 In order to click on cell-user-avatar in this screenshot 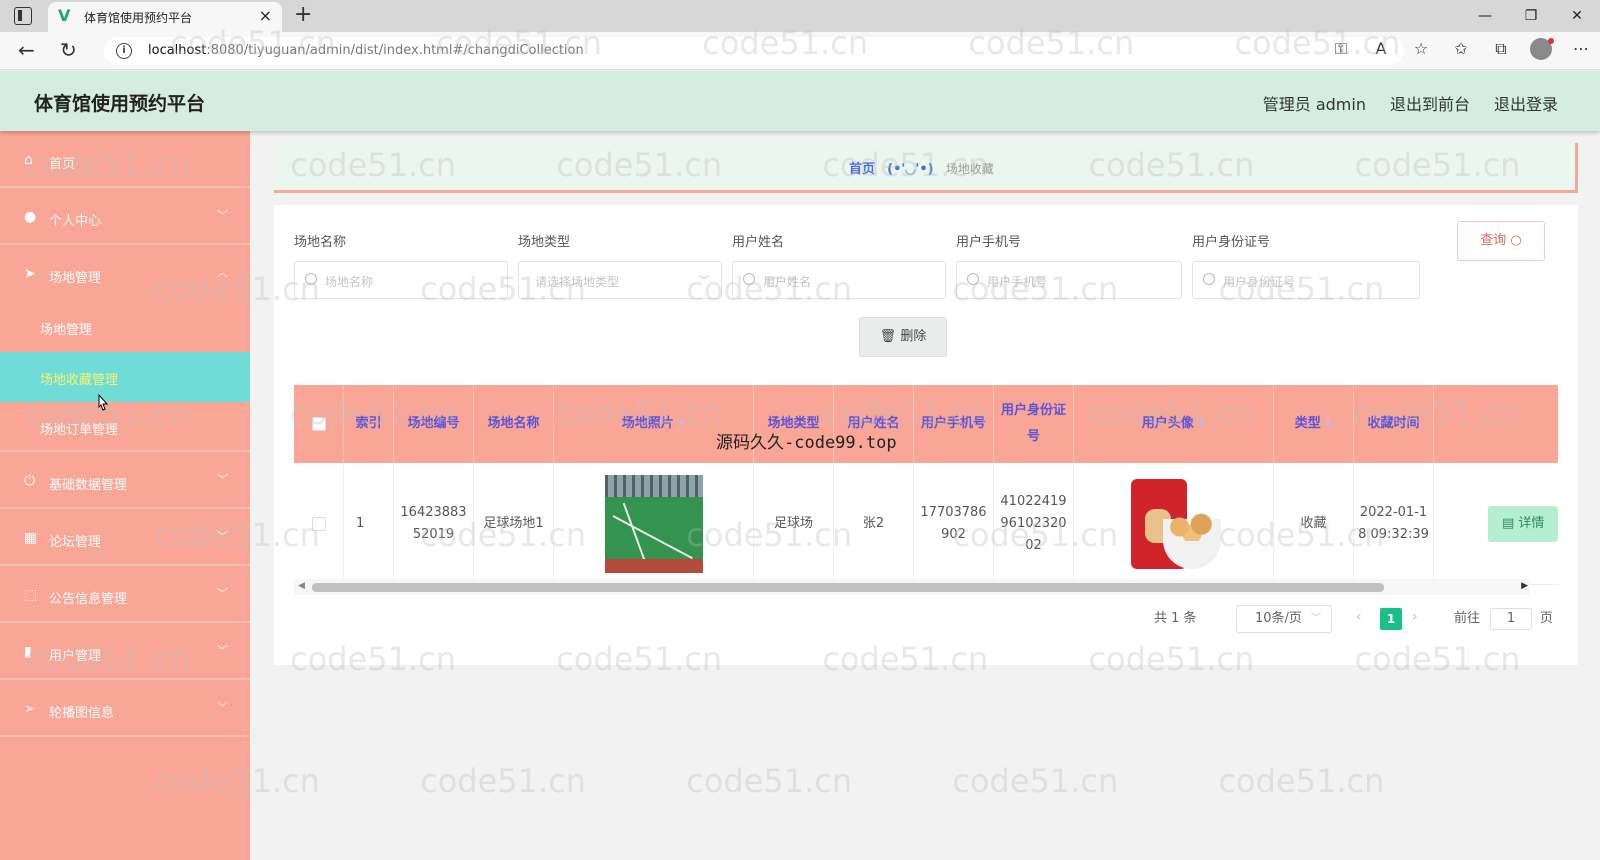, I will do `click(1174, 524)`.